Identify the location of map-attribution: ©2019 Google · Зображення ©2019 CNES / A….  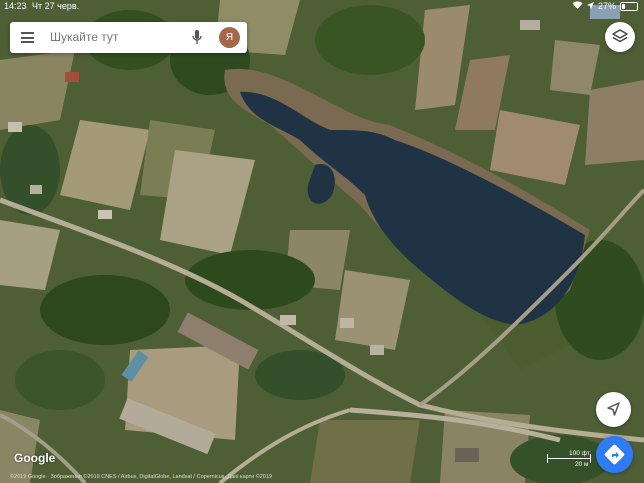
(141, 477).